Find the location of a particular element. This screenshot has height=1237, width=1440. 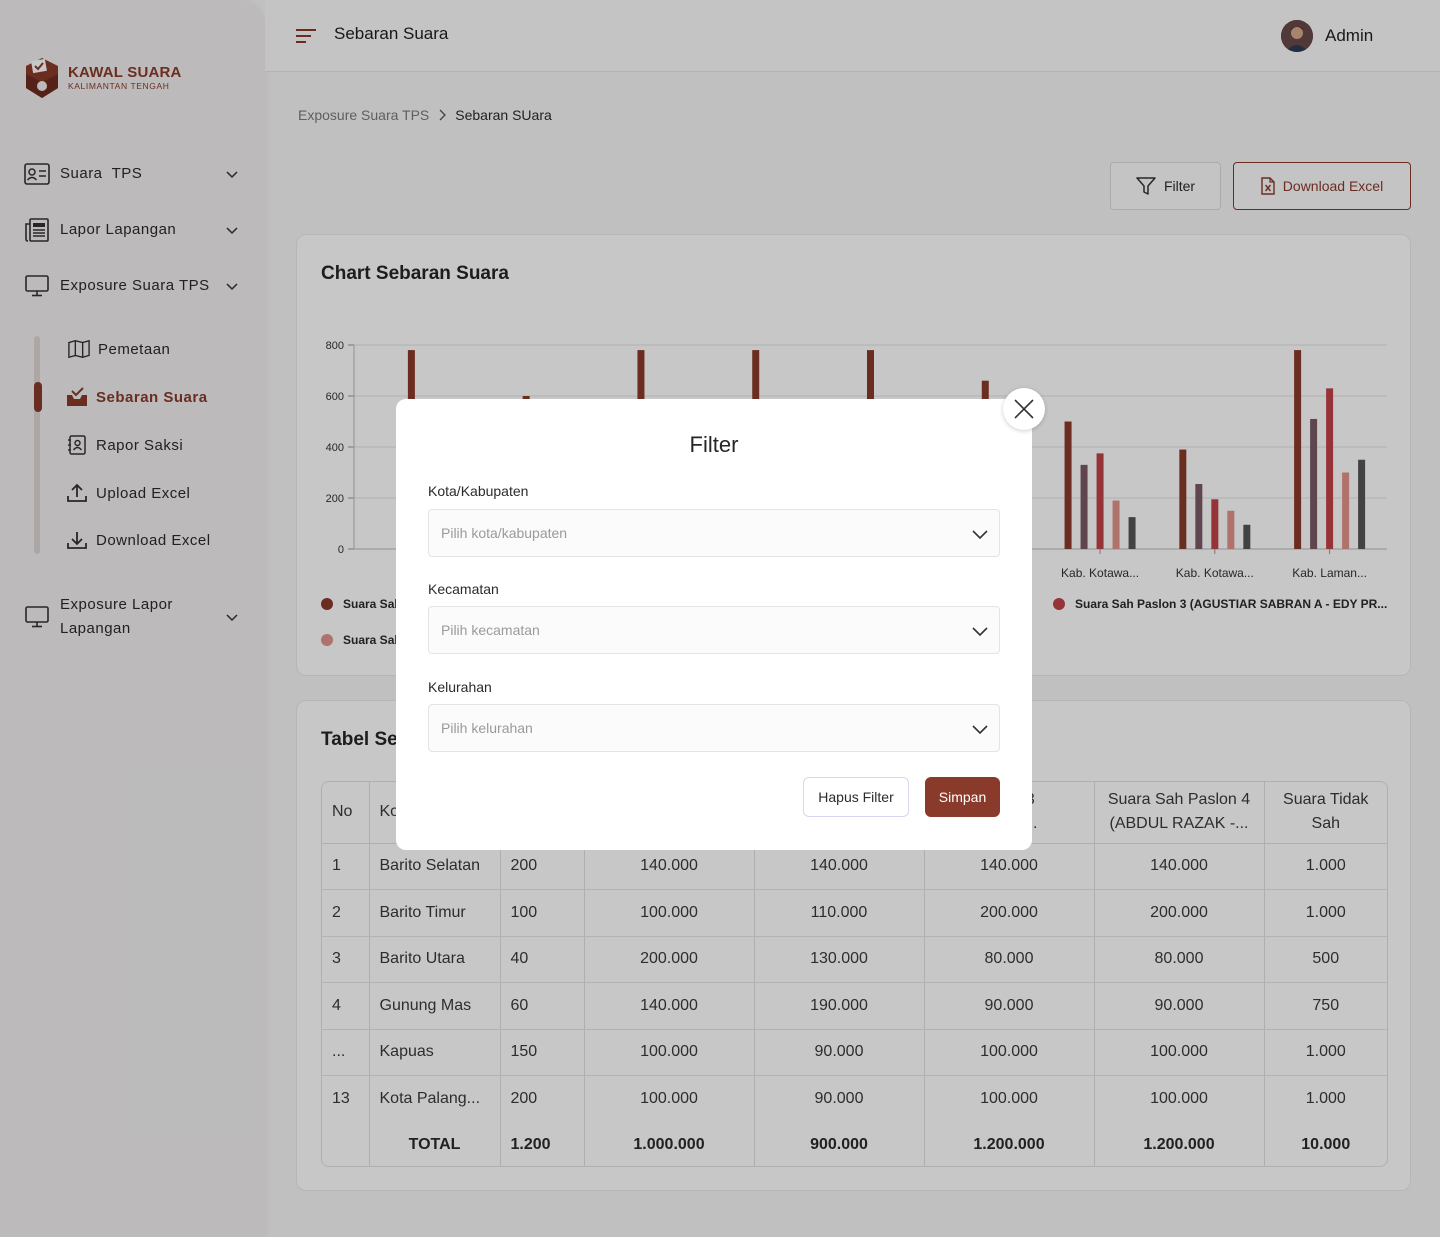

field-label: Kecamatan is located at coordinates (463, 589).